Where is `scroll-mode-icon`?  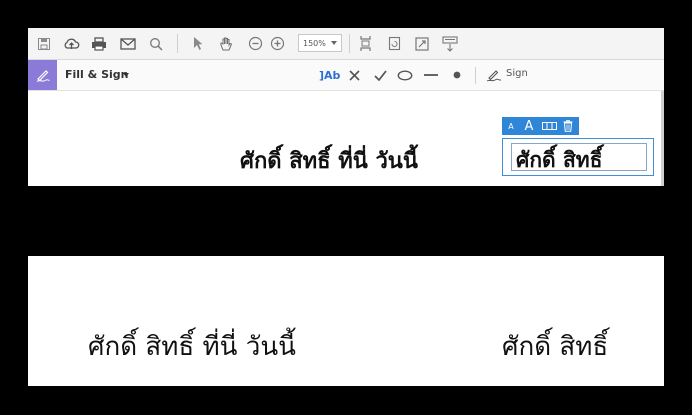
scroll-mode-icon is located at coordinates (450, 43).